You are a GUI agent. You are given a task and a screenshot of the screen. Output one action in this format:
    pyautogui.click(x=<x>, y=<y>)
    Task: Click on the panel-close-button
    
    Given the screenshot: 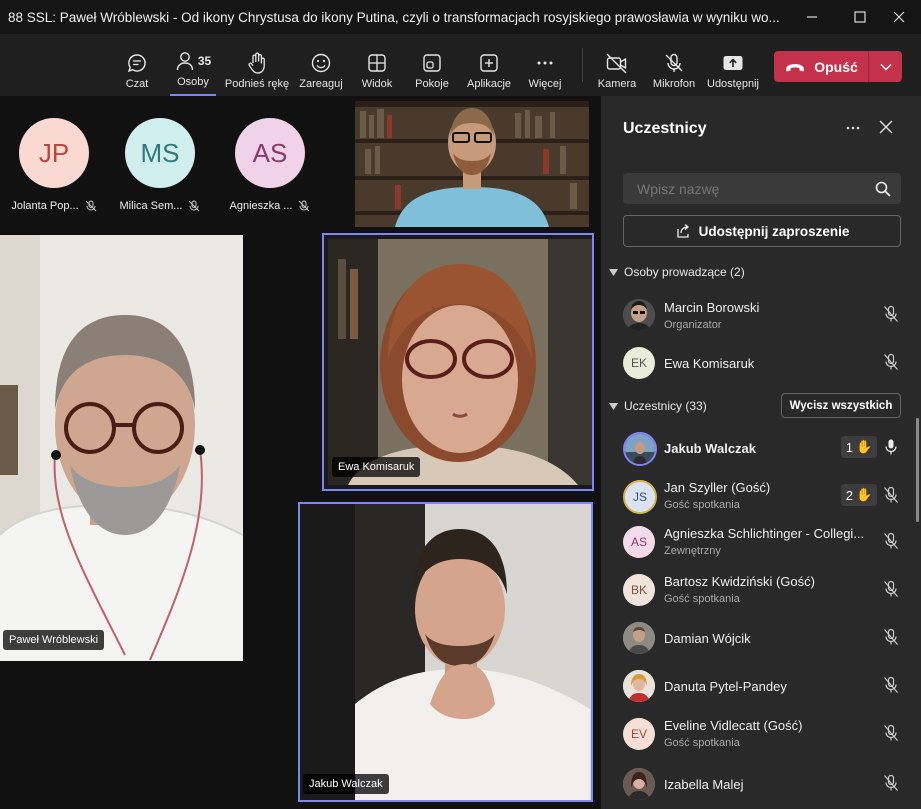 What is the action you would take?
    pyautogui.click(x=886, y=129)
    